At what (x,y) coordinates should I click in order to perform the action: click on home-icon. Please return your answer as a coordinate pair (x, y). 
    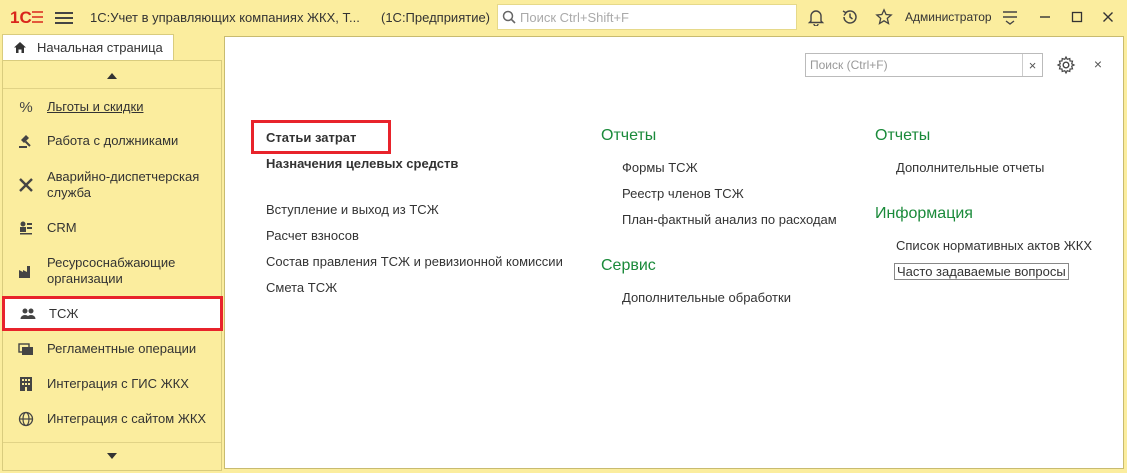
    Looking at the image, I should click on (20, 47).